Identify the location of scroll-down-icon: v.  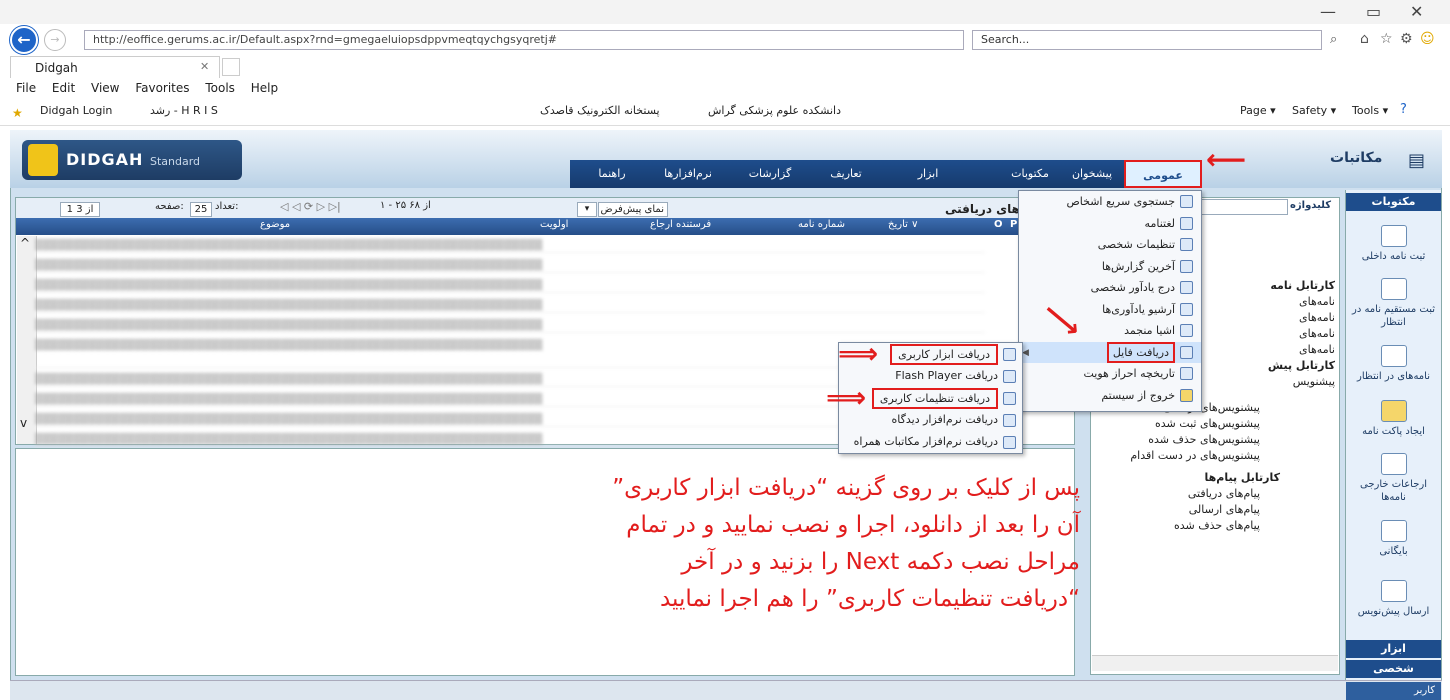
(23, 423).